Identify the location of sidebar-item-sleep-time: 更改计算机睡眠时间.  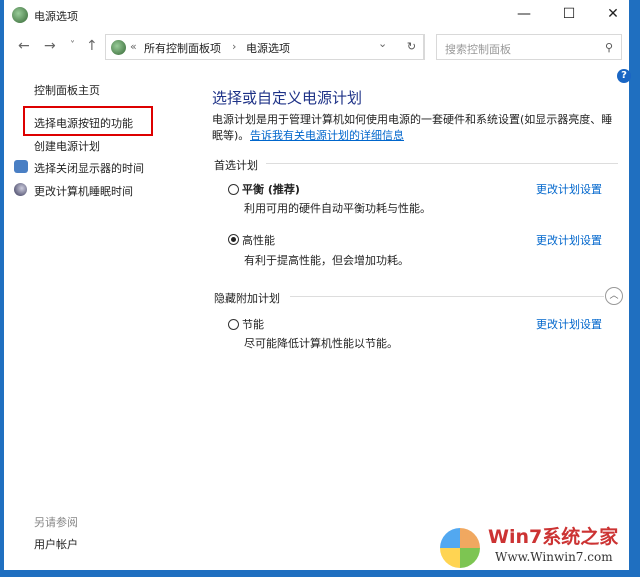
(83, 191).